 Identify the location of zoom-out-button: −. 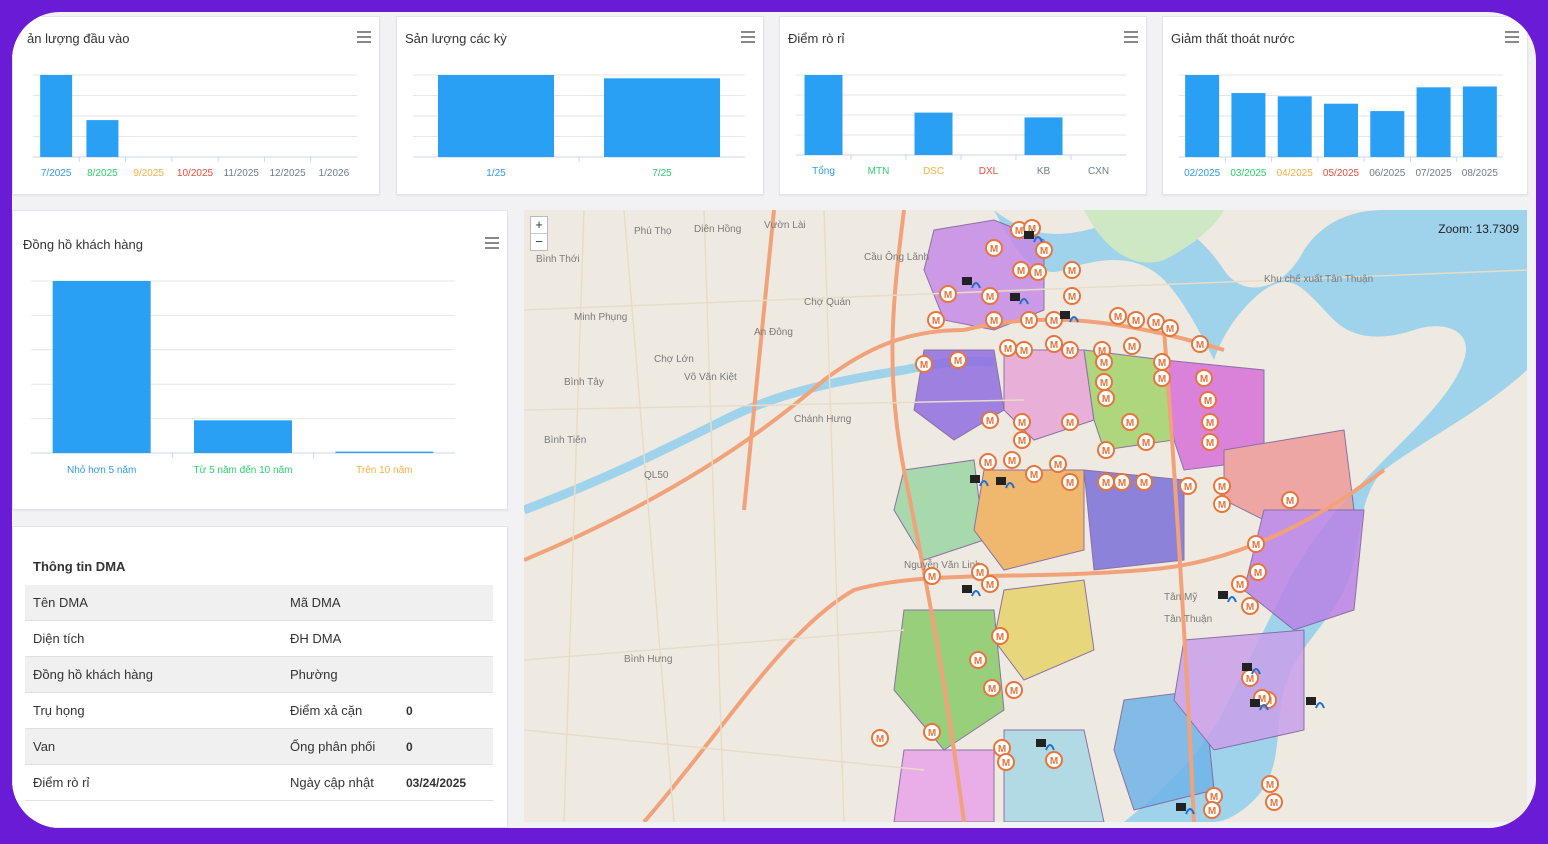
(539, 242).